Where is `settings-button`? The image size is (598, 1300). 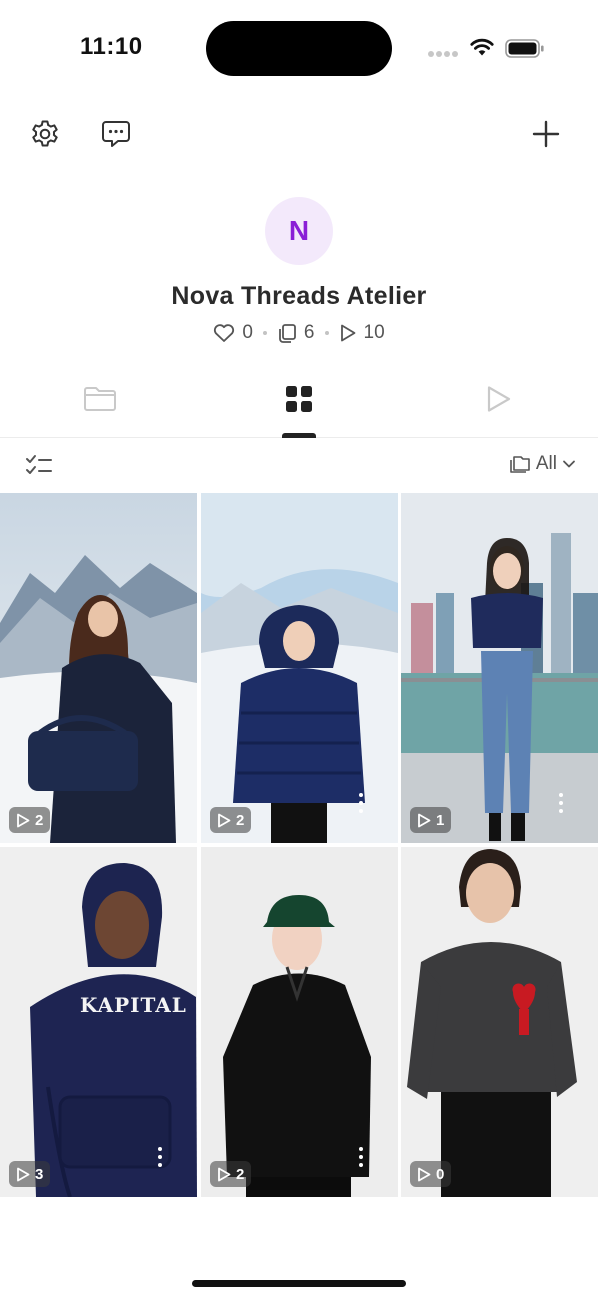
settings-button is located at coordinates (45, 134).